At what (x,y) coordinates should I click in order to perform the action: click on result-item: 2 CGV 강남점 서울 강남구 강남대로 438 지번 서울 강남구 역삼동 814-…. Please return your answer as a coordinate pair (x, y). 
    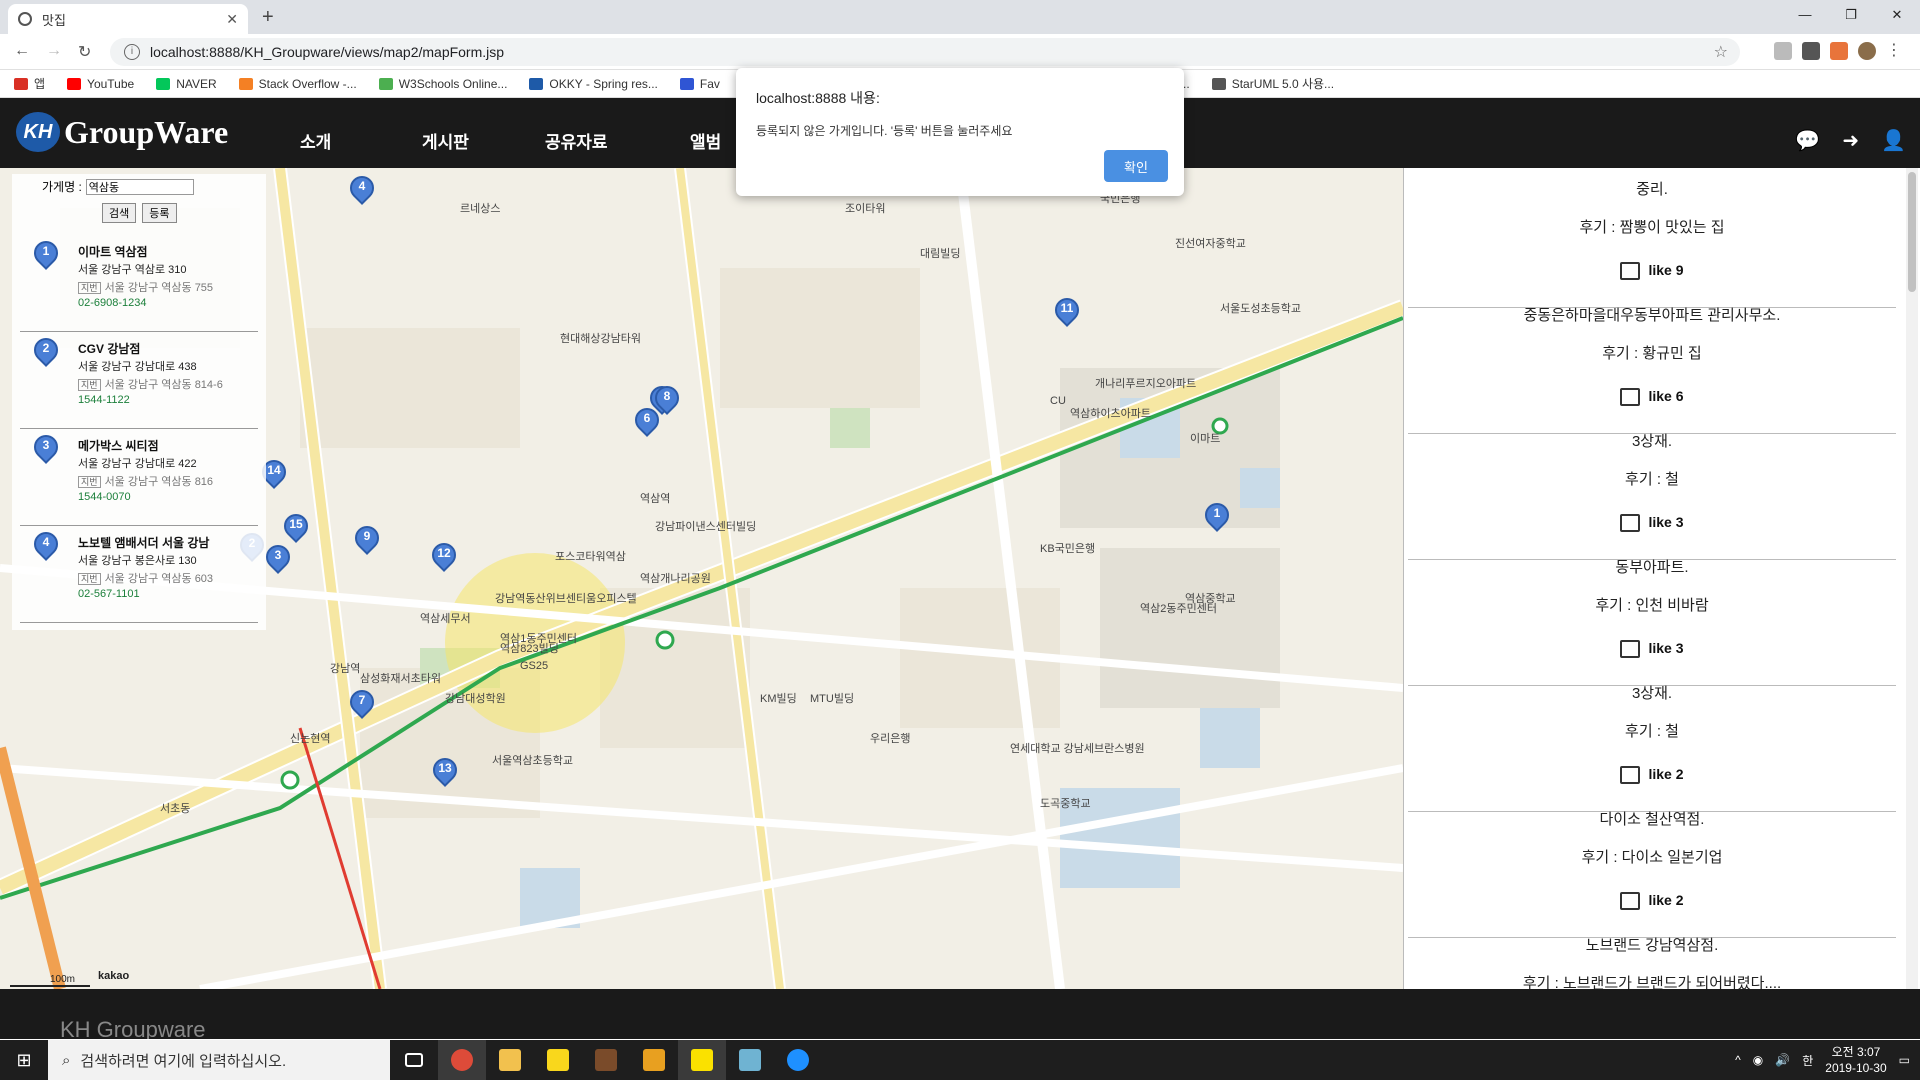
    Looking at the image, I should click on (139, 380).